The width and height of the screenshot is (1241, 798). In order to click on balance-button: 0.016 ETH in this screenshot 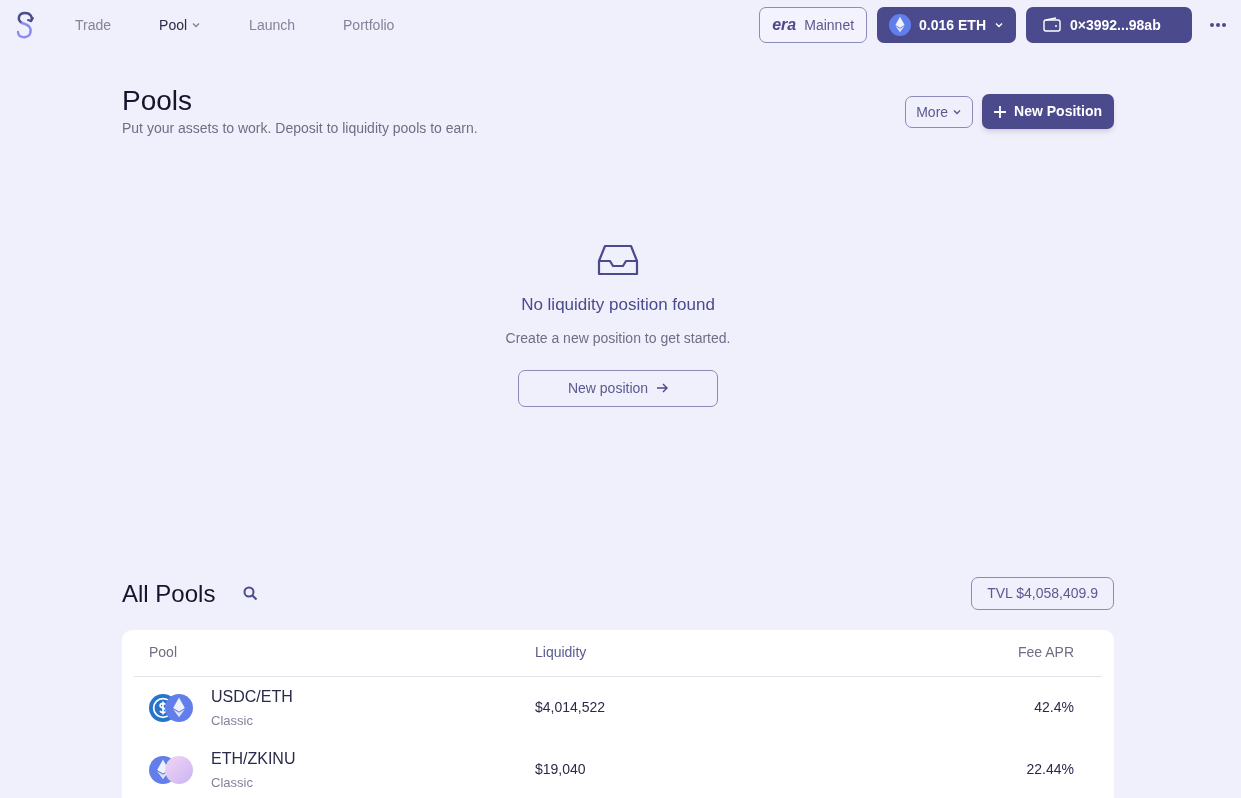, I will do `click(946, 25)`.